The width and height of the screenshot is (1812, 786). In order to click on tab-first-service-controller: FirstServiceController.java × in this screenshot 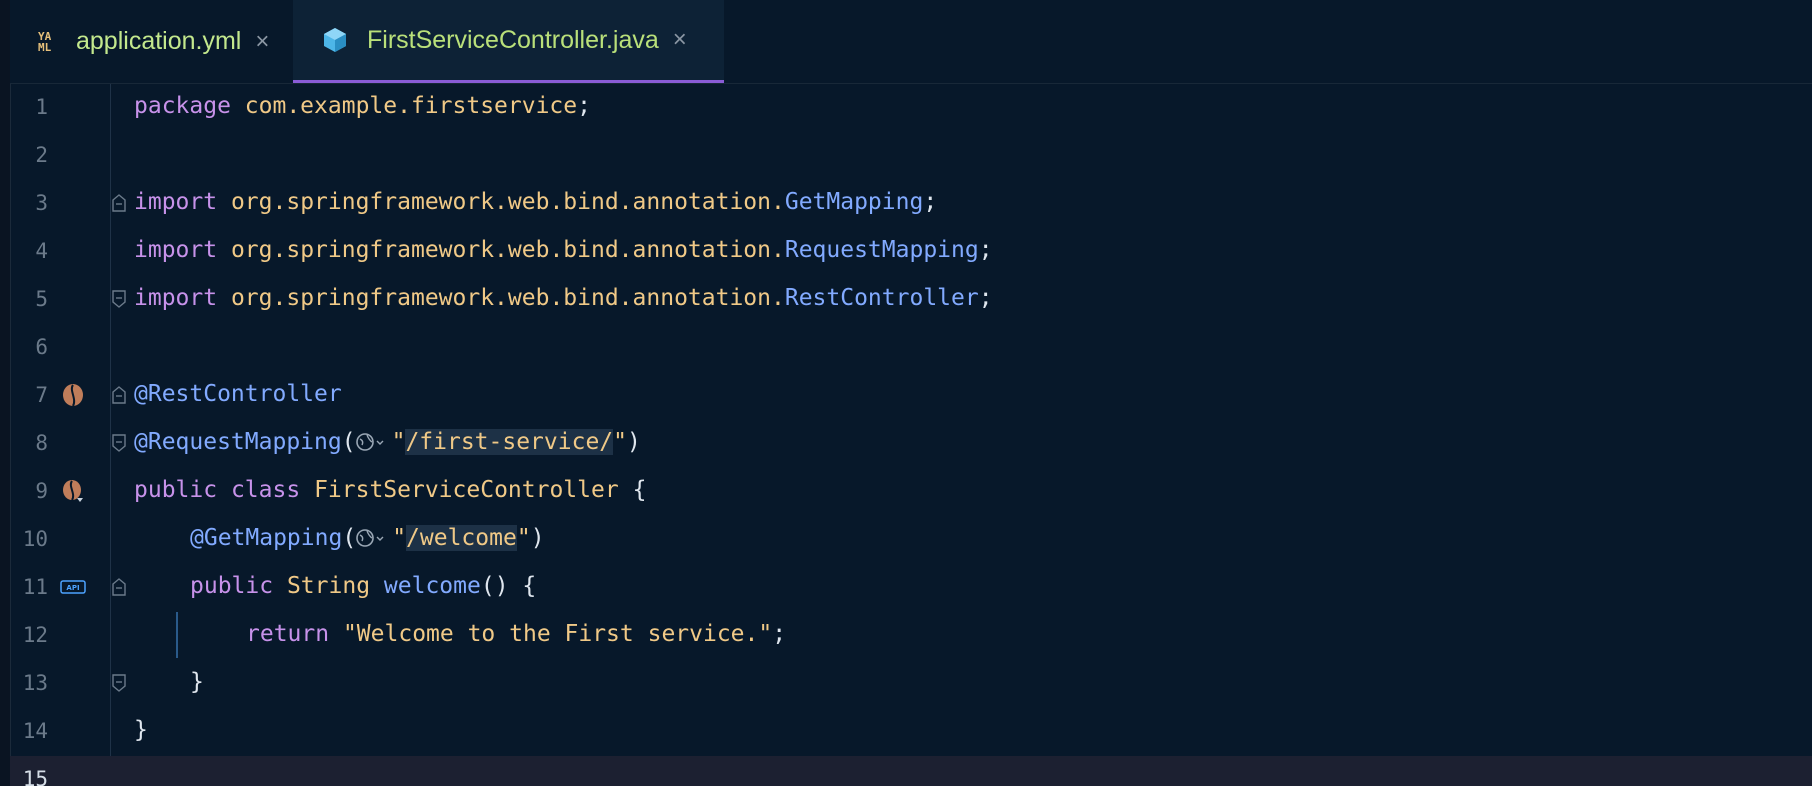, I will do `click(508, 41)`.